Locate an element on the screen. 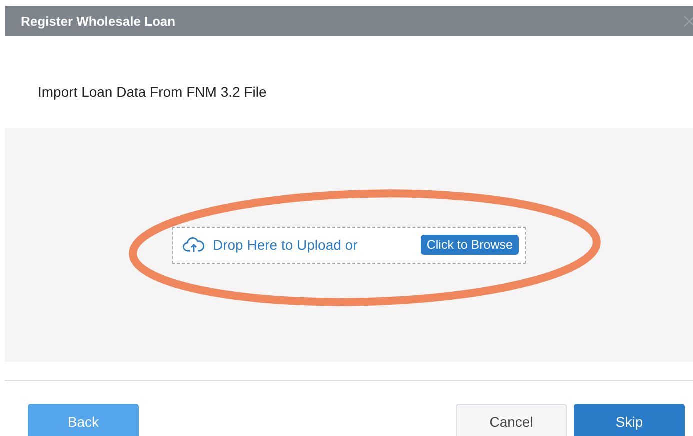  upload-dropzone: Drop Here to Upload or Click to Browse is located at coordinates (349, 245).